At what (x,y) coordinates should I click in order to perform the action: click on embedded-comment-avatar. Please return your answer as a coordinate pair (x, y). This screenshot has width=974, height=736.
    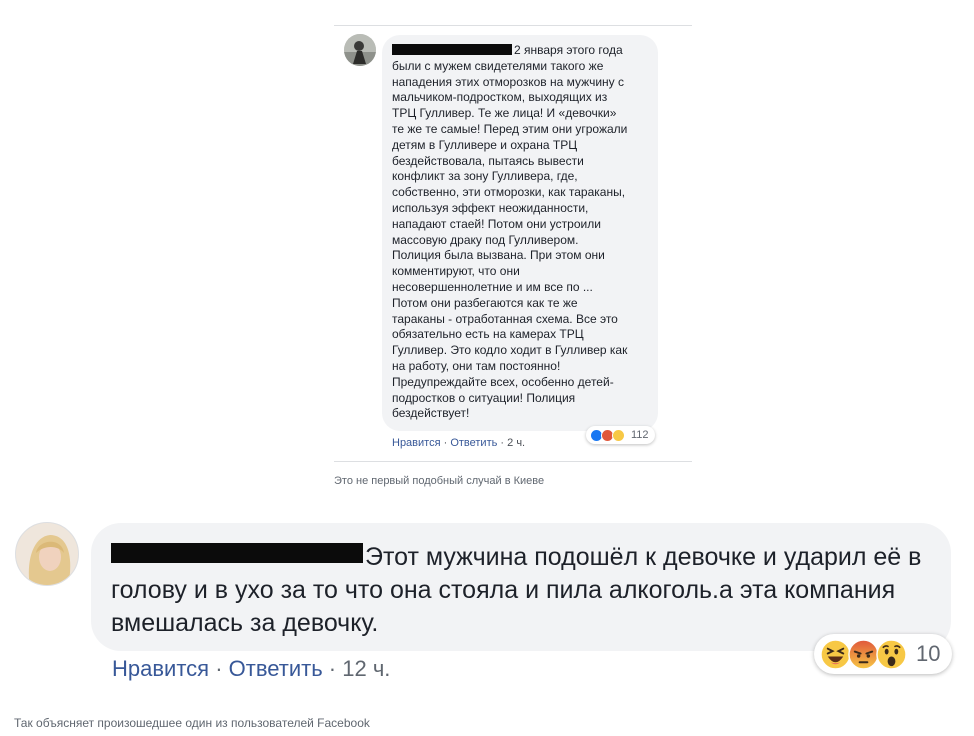
    Looking at the image, I should click on (360, 50).